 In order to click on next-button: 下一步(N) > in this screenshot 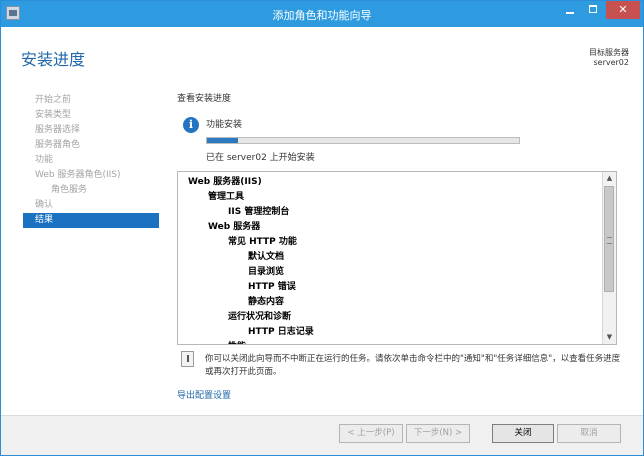, I will do `click(438, 433)`.